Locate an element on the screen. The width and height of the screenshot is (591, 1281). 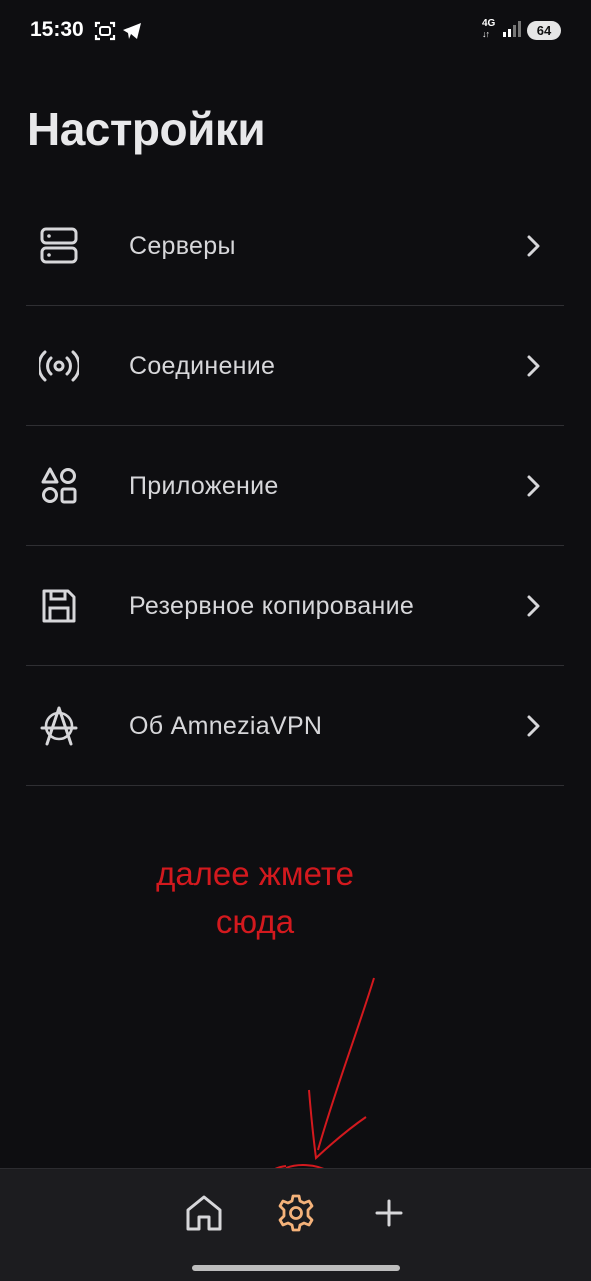
home-indicator is located at coordinates (296, 1268).